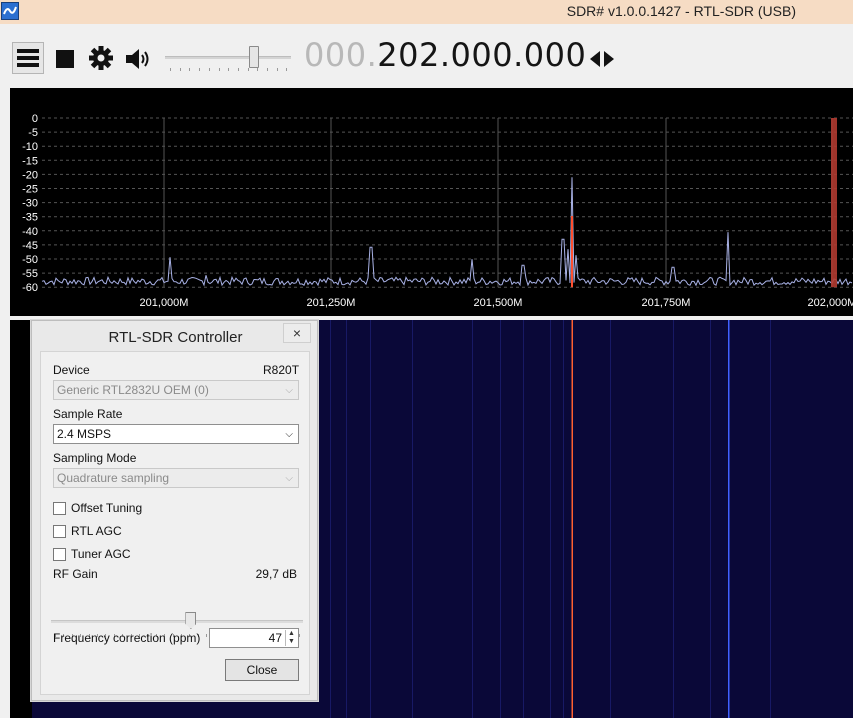 Image resolution: width=853 pixels, height=718 pixels. I want to click on volume-slider, so click(228, 58).